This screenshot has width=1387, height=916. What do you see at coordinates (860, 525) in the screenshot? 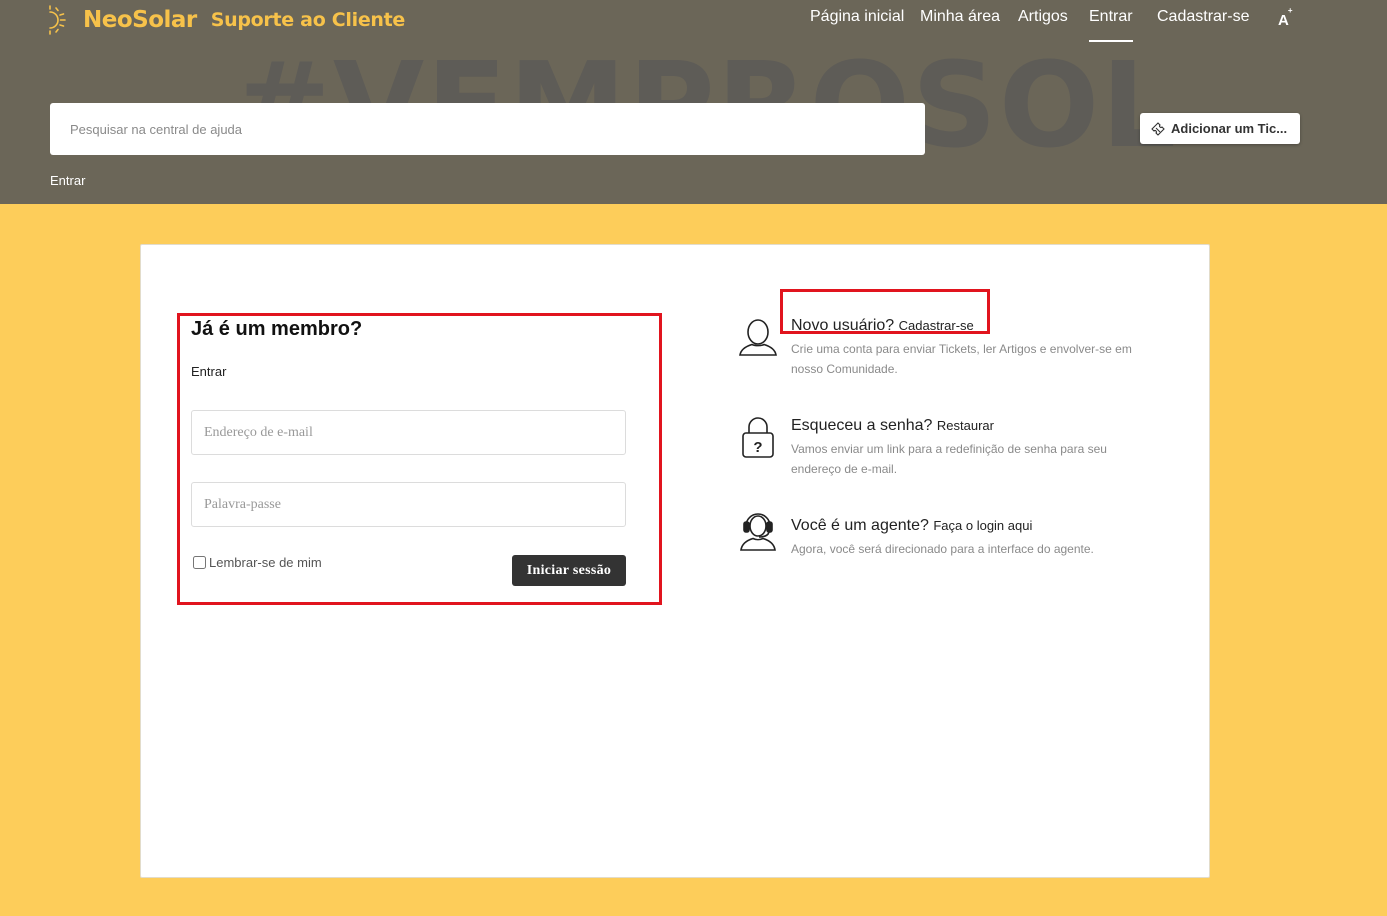
I see `agent-question: Você é um agente?` at bounding box center [860, 525].